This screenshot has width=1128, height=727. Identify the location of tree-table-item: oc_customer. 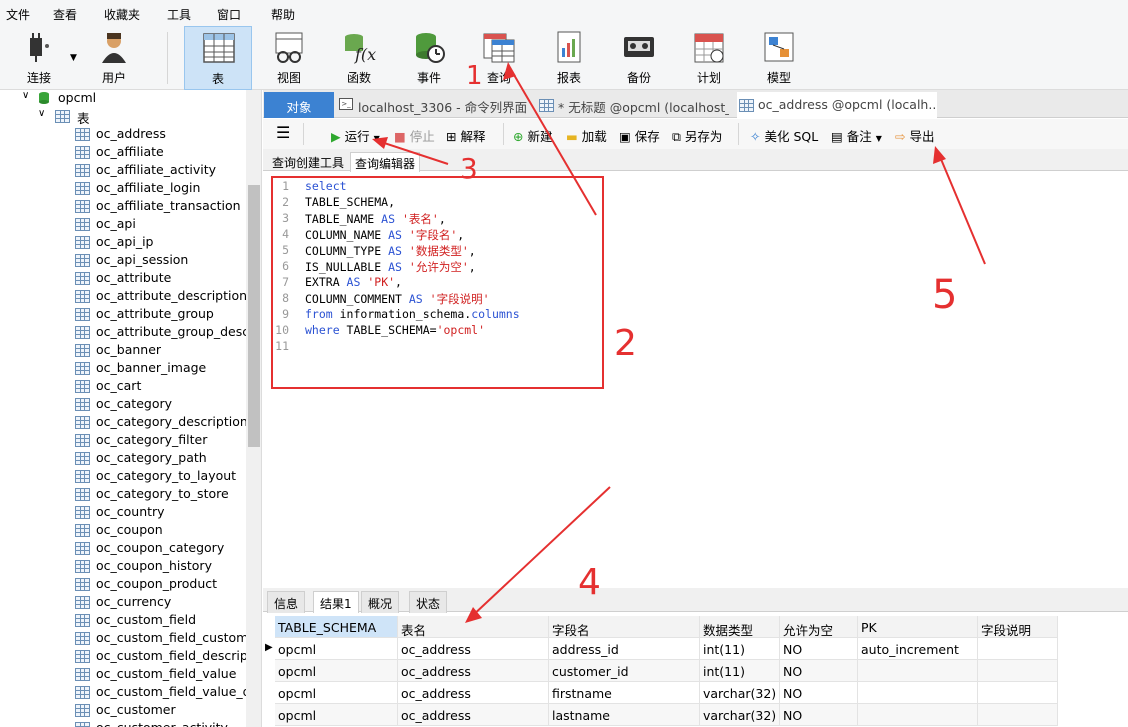
(123, 711).